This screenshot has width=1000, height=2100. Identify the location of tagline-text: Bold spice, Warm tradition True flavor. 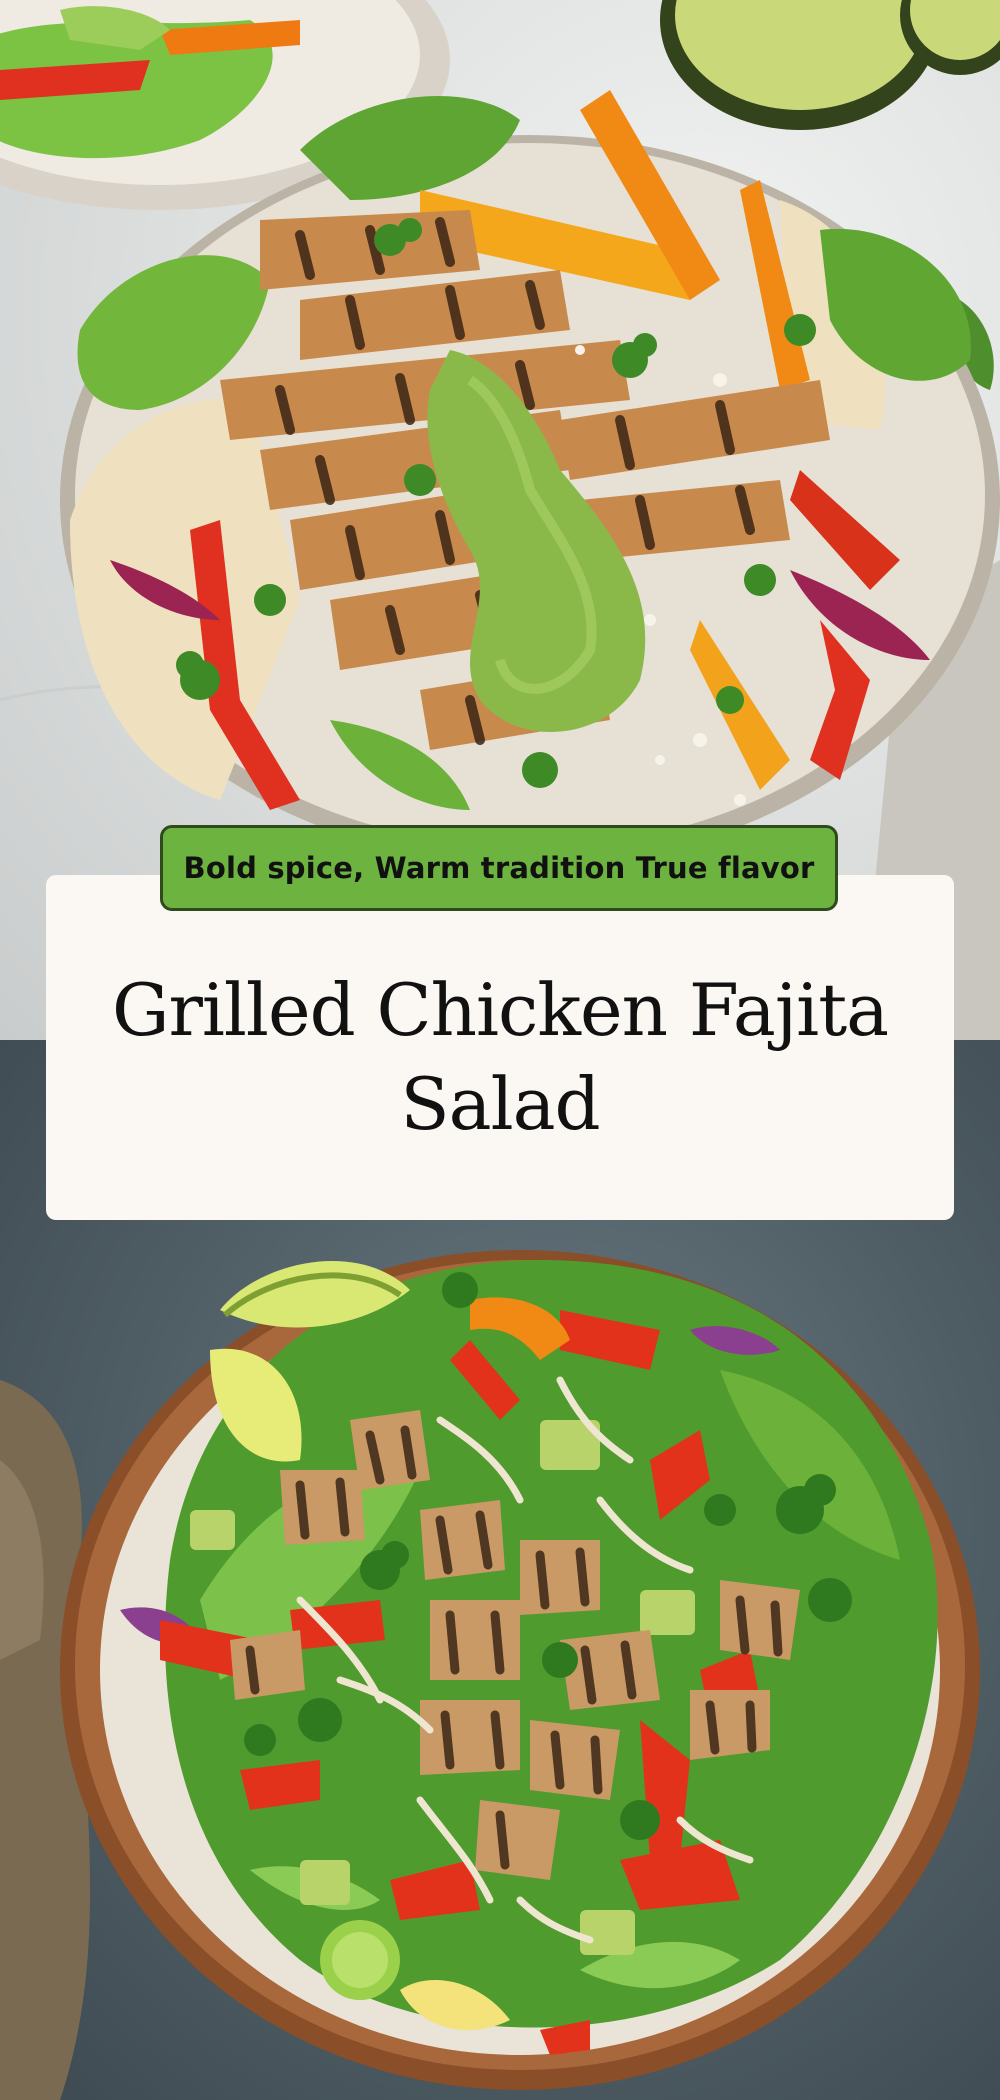
(499, 868).